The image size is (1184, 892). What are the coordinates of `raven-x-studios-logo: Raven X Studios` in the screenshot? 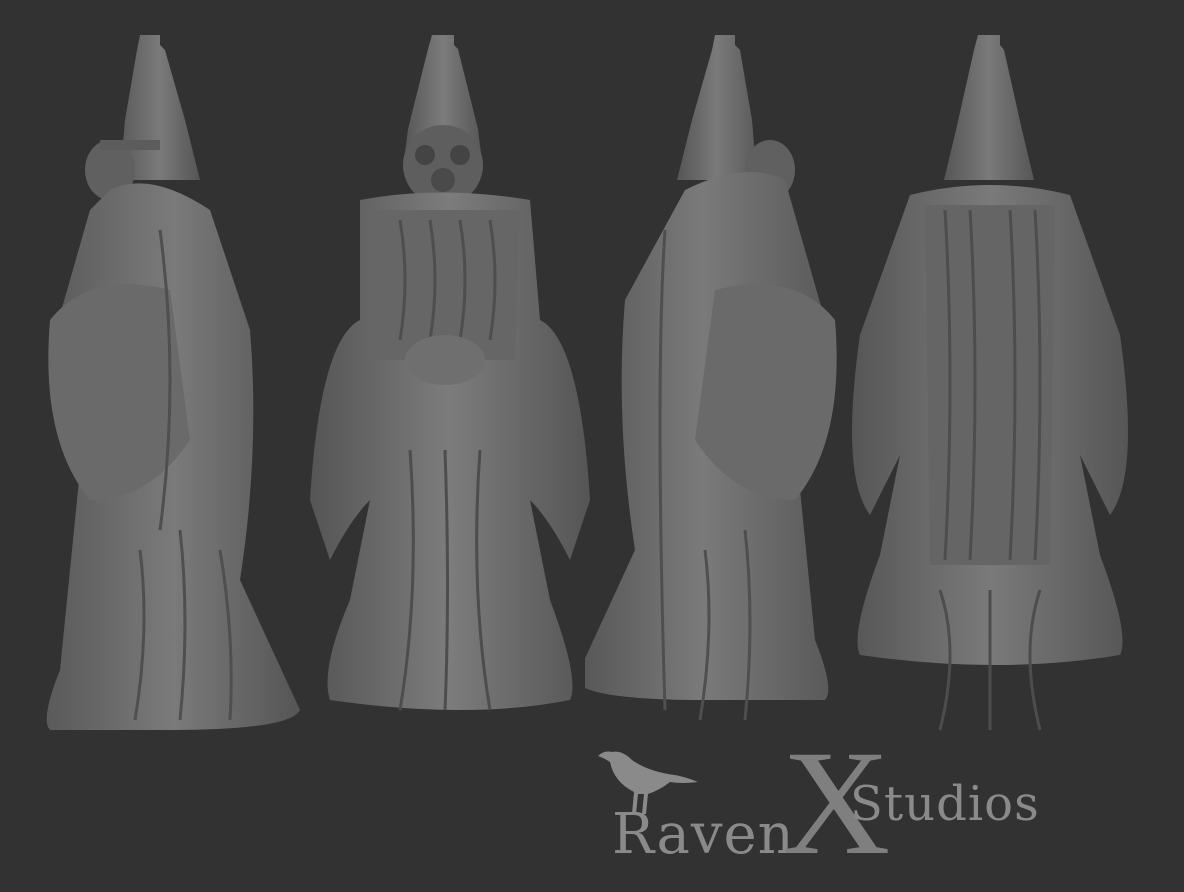 It's located at (840, 804).